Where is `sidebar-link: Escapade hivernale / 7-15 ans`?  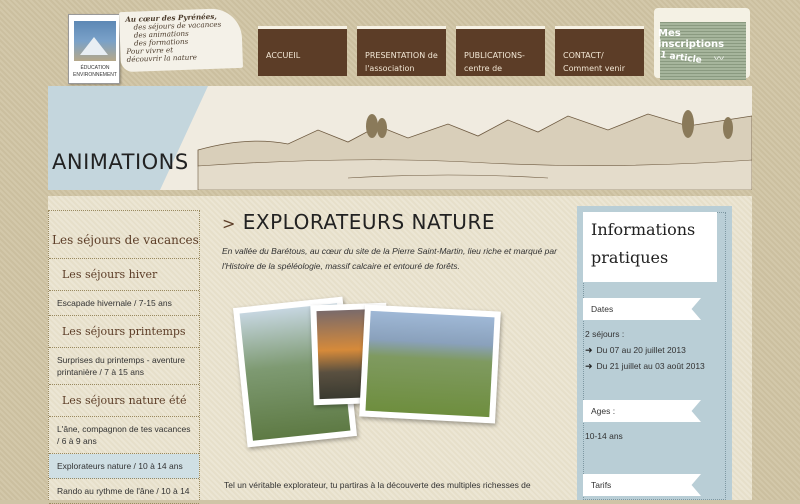
sidebar-link: Escapade hivernale / 7-15 ans is located at coordinates (124, 303).